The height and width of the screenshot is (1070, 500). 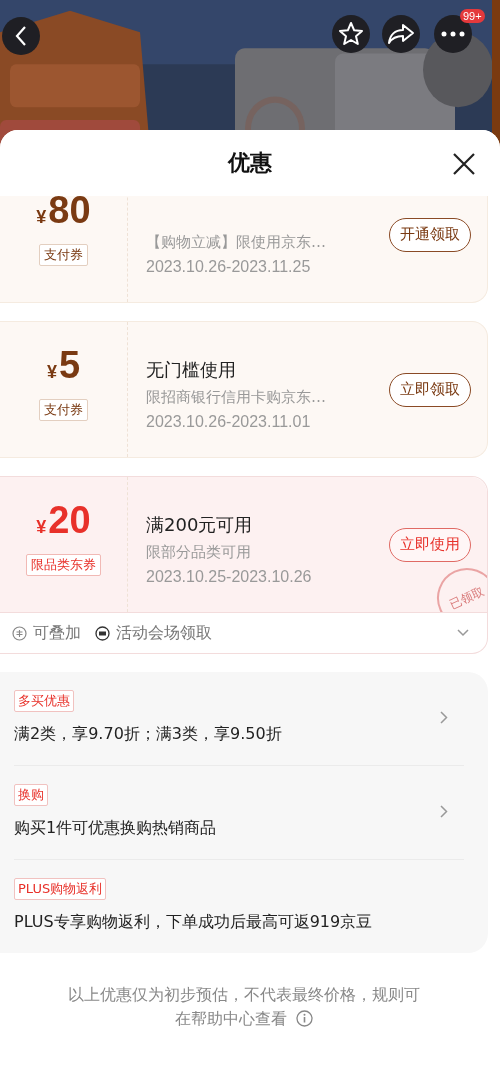 What do you see at coordinates (63, 214) in the screenshot?
I see `coupon-amount: ¥80` at bounding box center [63, 214].